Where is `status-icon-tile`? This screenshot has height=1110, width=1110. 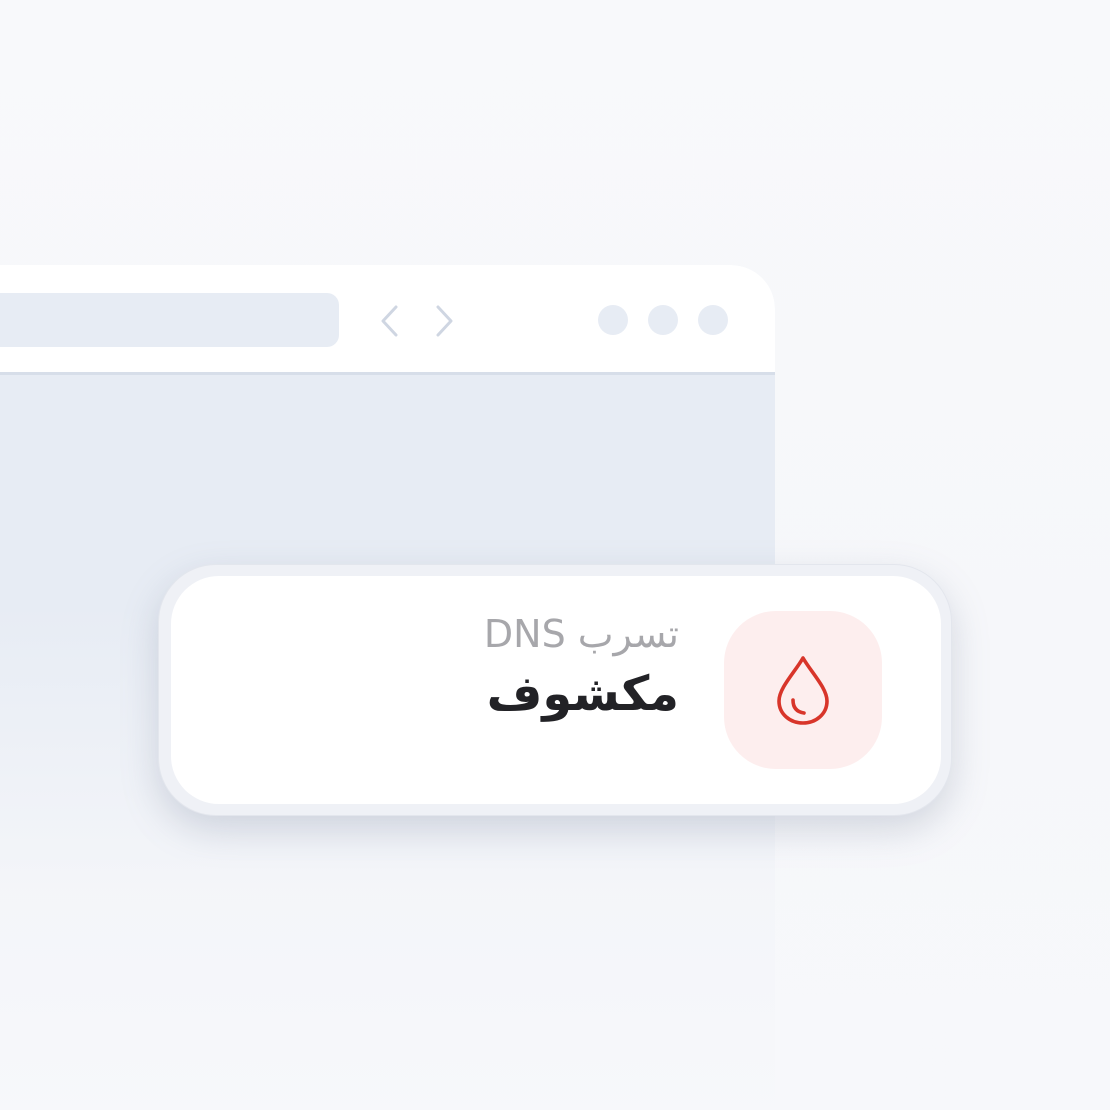
status-icon-tile is located at coordinates (803, 690).